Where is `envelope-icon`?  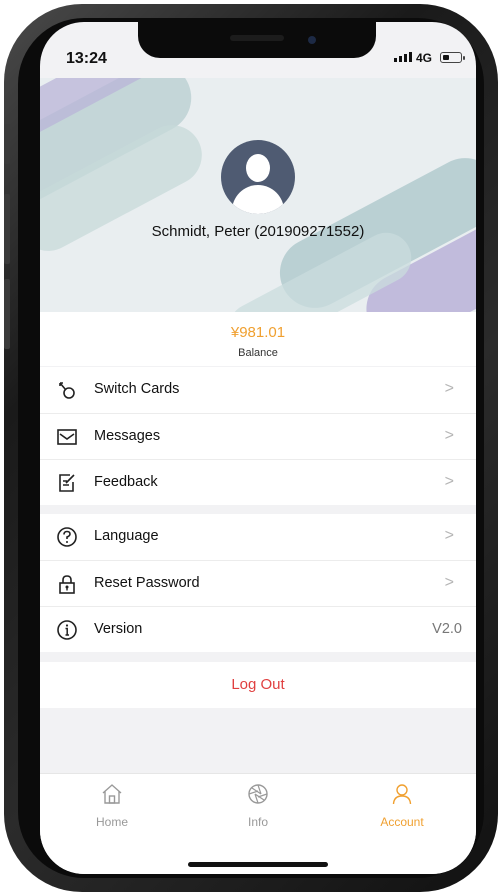 envelope-icon is located at coordinates (67, 437).